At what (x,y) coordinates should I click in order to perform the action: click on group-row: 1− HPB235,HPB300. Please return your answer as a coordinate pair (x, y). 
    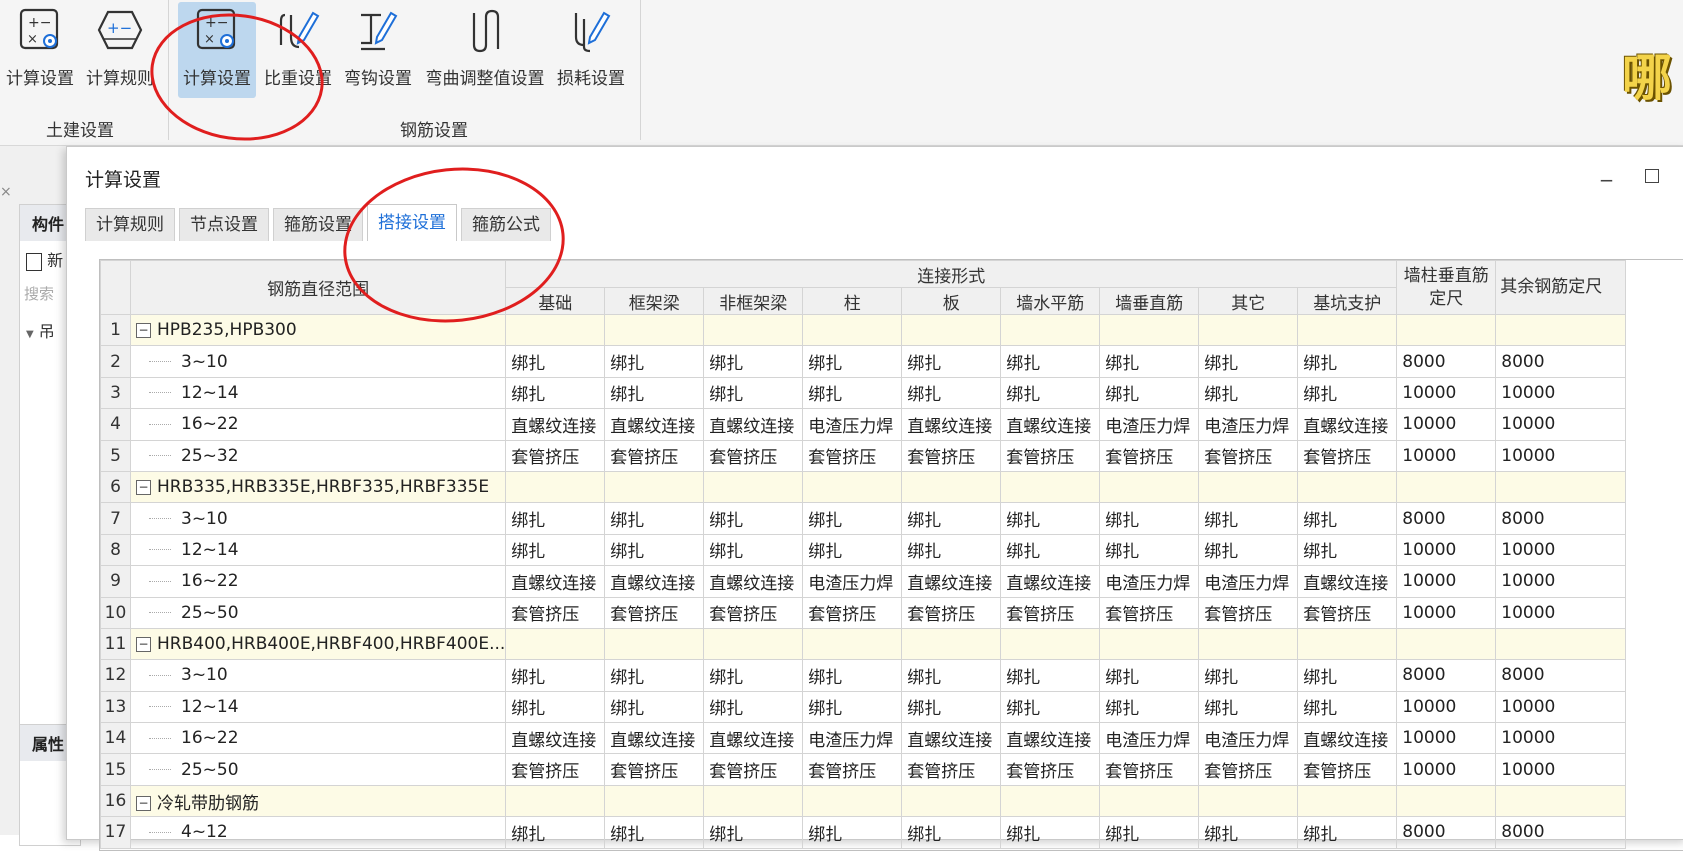
    Looking at the image, I should click on (863, 330).